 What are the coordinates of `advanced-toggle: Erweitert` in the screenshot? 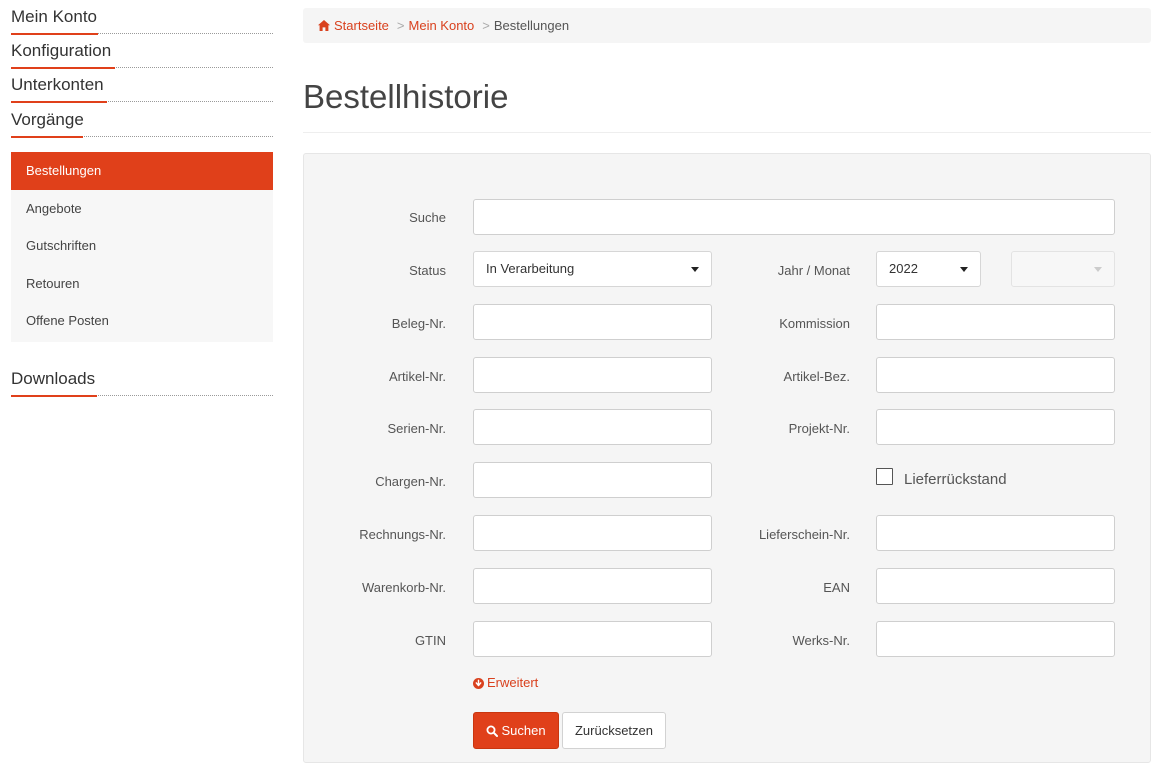 It's located at (505, 683).